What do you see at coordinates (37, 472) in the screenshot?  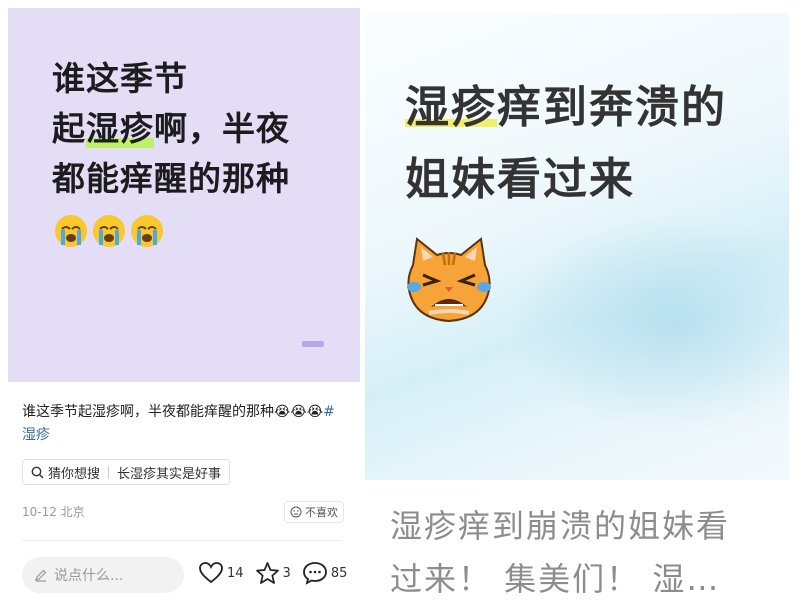 I see `search-icon` at bounding box center [37, 472].